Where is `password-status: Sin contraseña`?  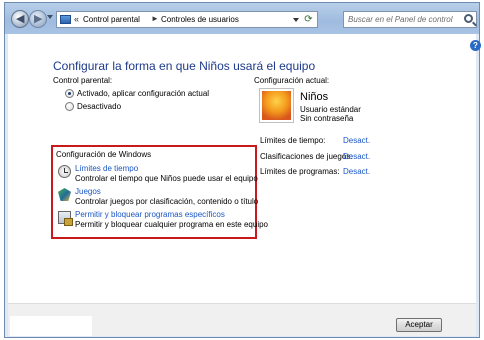
password-status: Sin contraseña is located at coordinates (327, 118).